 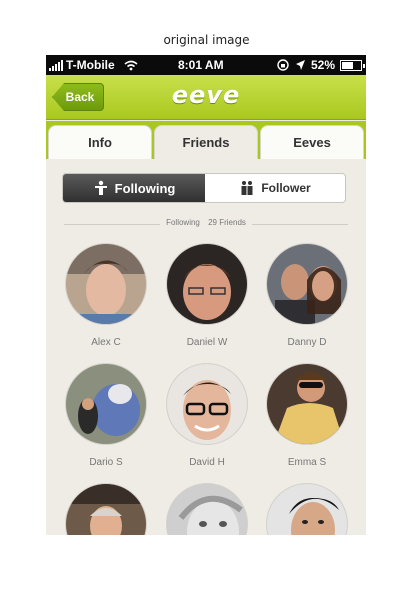 I want to click on follower-label: Follower, so click(x=286, y=188).